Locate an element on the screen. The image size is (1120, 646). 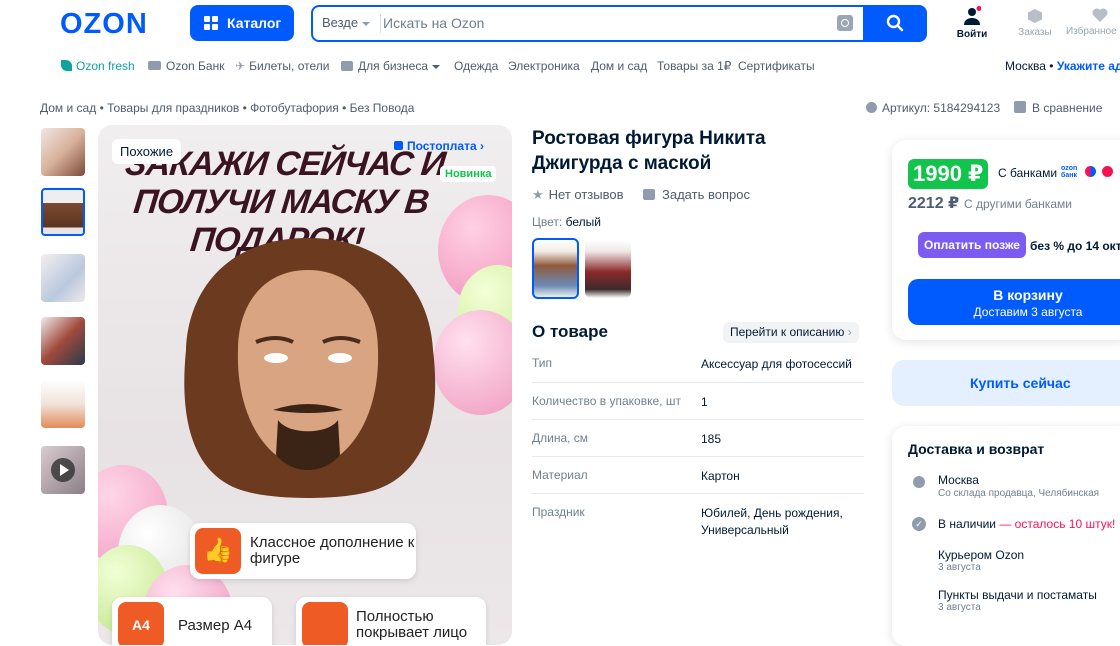
briefcase-icon is located at coordinates (347, 66).